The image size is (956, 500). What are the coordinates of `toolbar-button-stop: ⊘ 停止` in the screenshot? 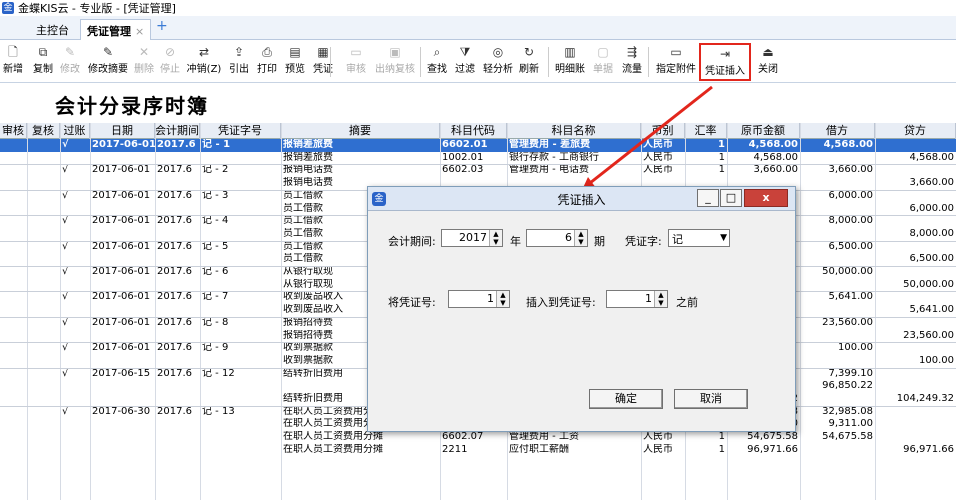 It's located at (170, 62).